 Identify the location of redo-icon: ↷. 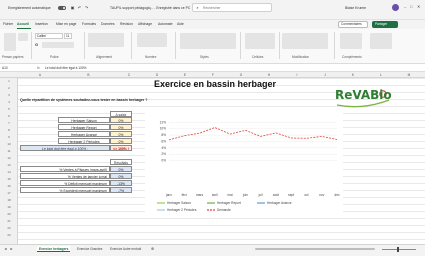
(86, 7).